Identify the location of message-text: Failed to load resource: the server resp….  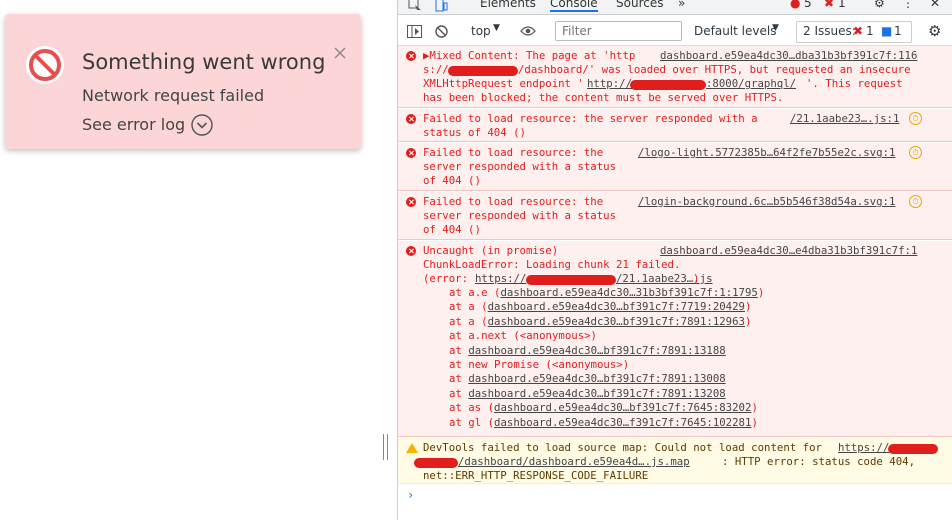
(590, 118).